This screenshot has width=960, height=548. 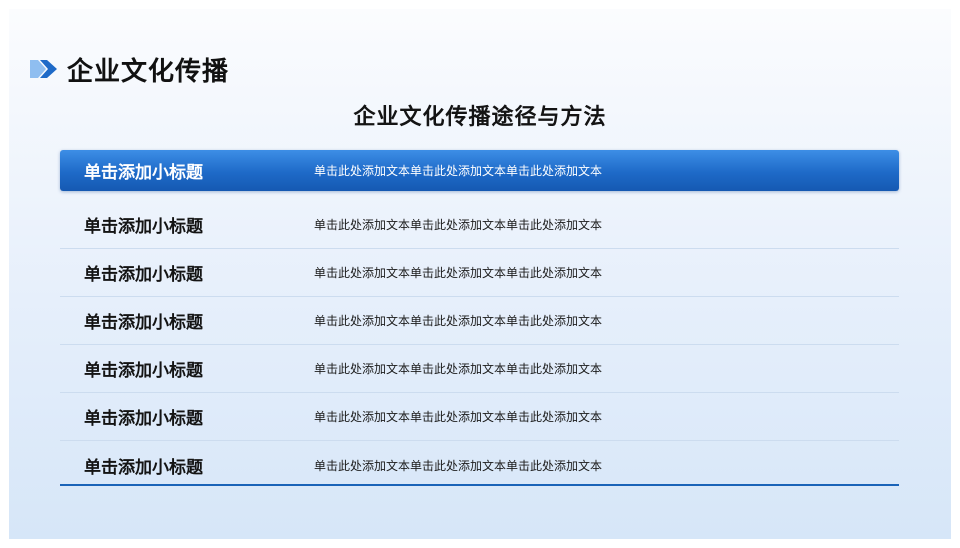 What do you see at coordinates (148, 71) in the screenshot?
I see `header-title: 企业文化传播` at bounding box center [148, 71].